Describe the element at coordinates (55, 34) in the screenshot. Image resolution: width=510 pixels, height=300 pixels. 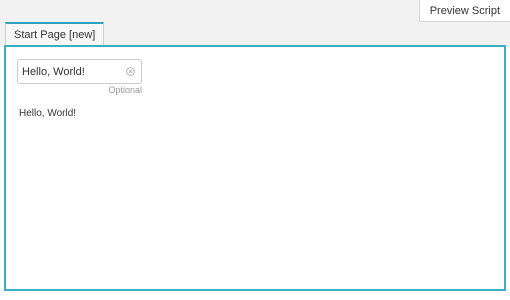
I see `tab-start-page: Start Page [new]` at that location.